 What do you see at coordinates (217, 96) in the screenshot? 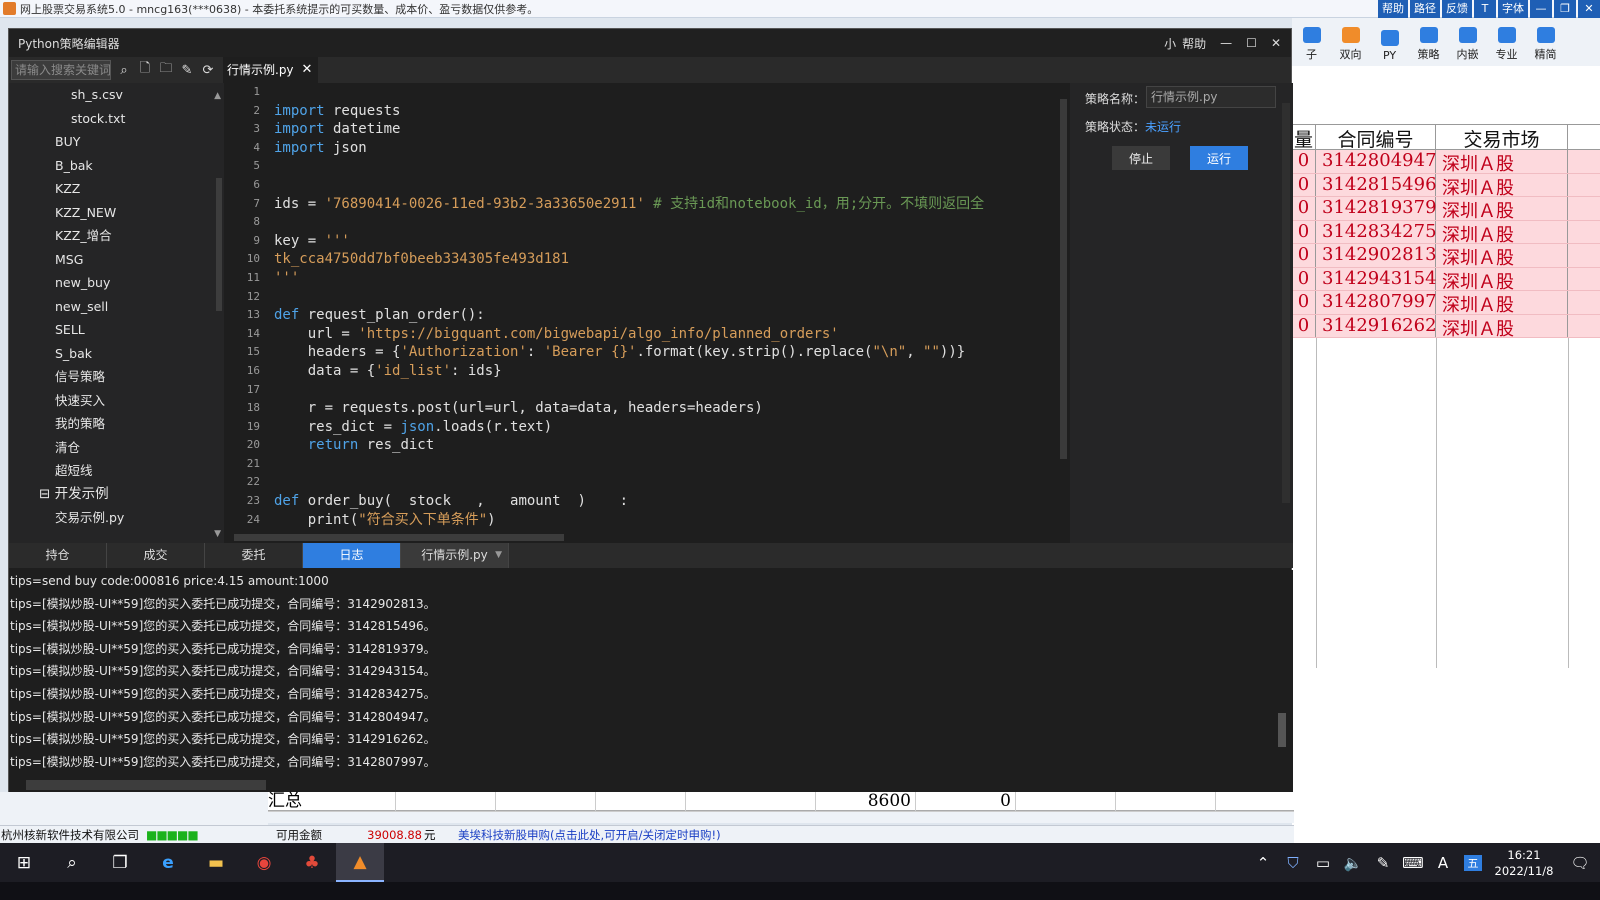
I see `tree-scroll-up-icon: ▲` at bounding box center [217, 96].